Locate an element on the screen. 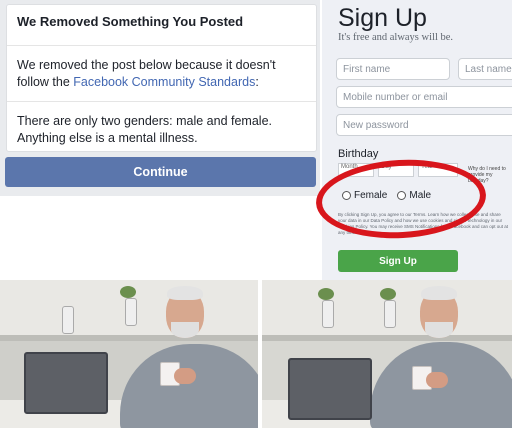 The image size is (512, 428). birthday-label: Birthday is located at coordinates (358, 154).